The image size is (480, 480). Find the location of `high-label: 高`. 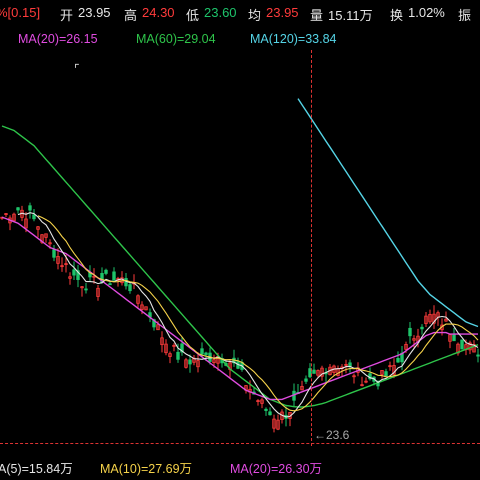

high-label: 高 is located at coordinates (131, 15).